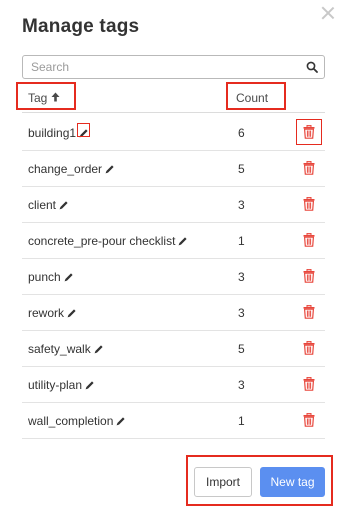  I want to click on tag-name: rework, so click(52, 313).